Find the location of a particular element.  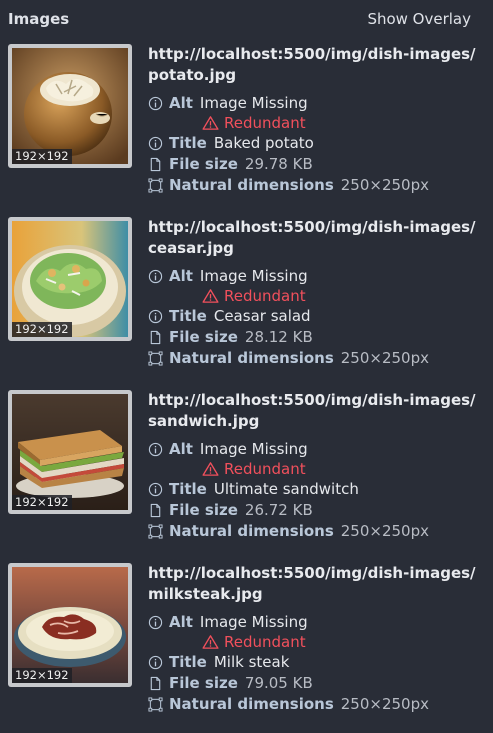

title-value: Baked potato is located at coordinates (263, 143).